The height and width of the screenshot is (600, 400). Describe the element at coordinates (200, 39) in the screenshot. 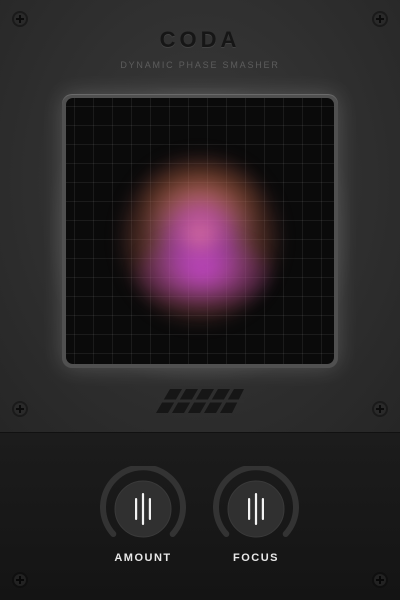

I see `plugin-title: CODA` at that location.